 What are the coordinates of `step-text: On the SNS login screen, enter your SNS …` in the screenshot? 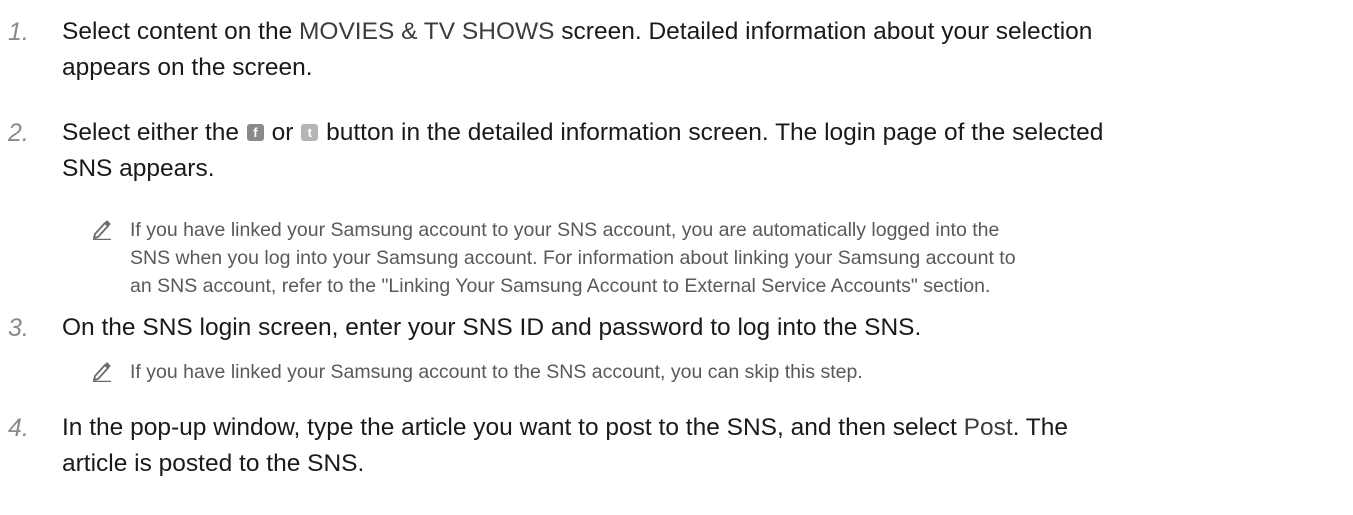 It's located at (492, 327).